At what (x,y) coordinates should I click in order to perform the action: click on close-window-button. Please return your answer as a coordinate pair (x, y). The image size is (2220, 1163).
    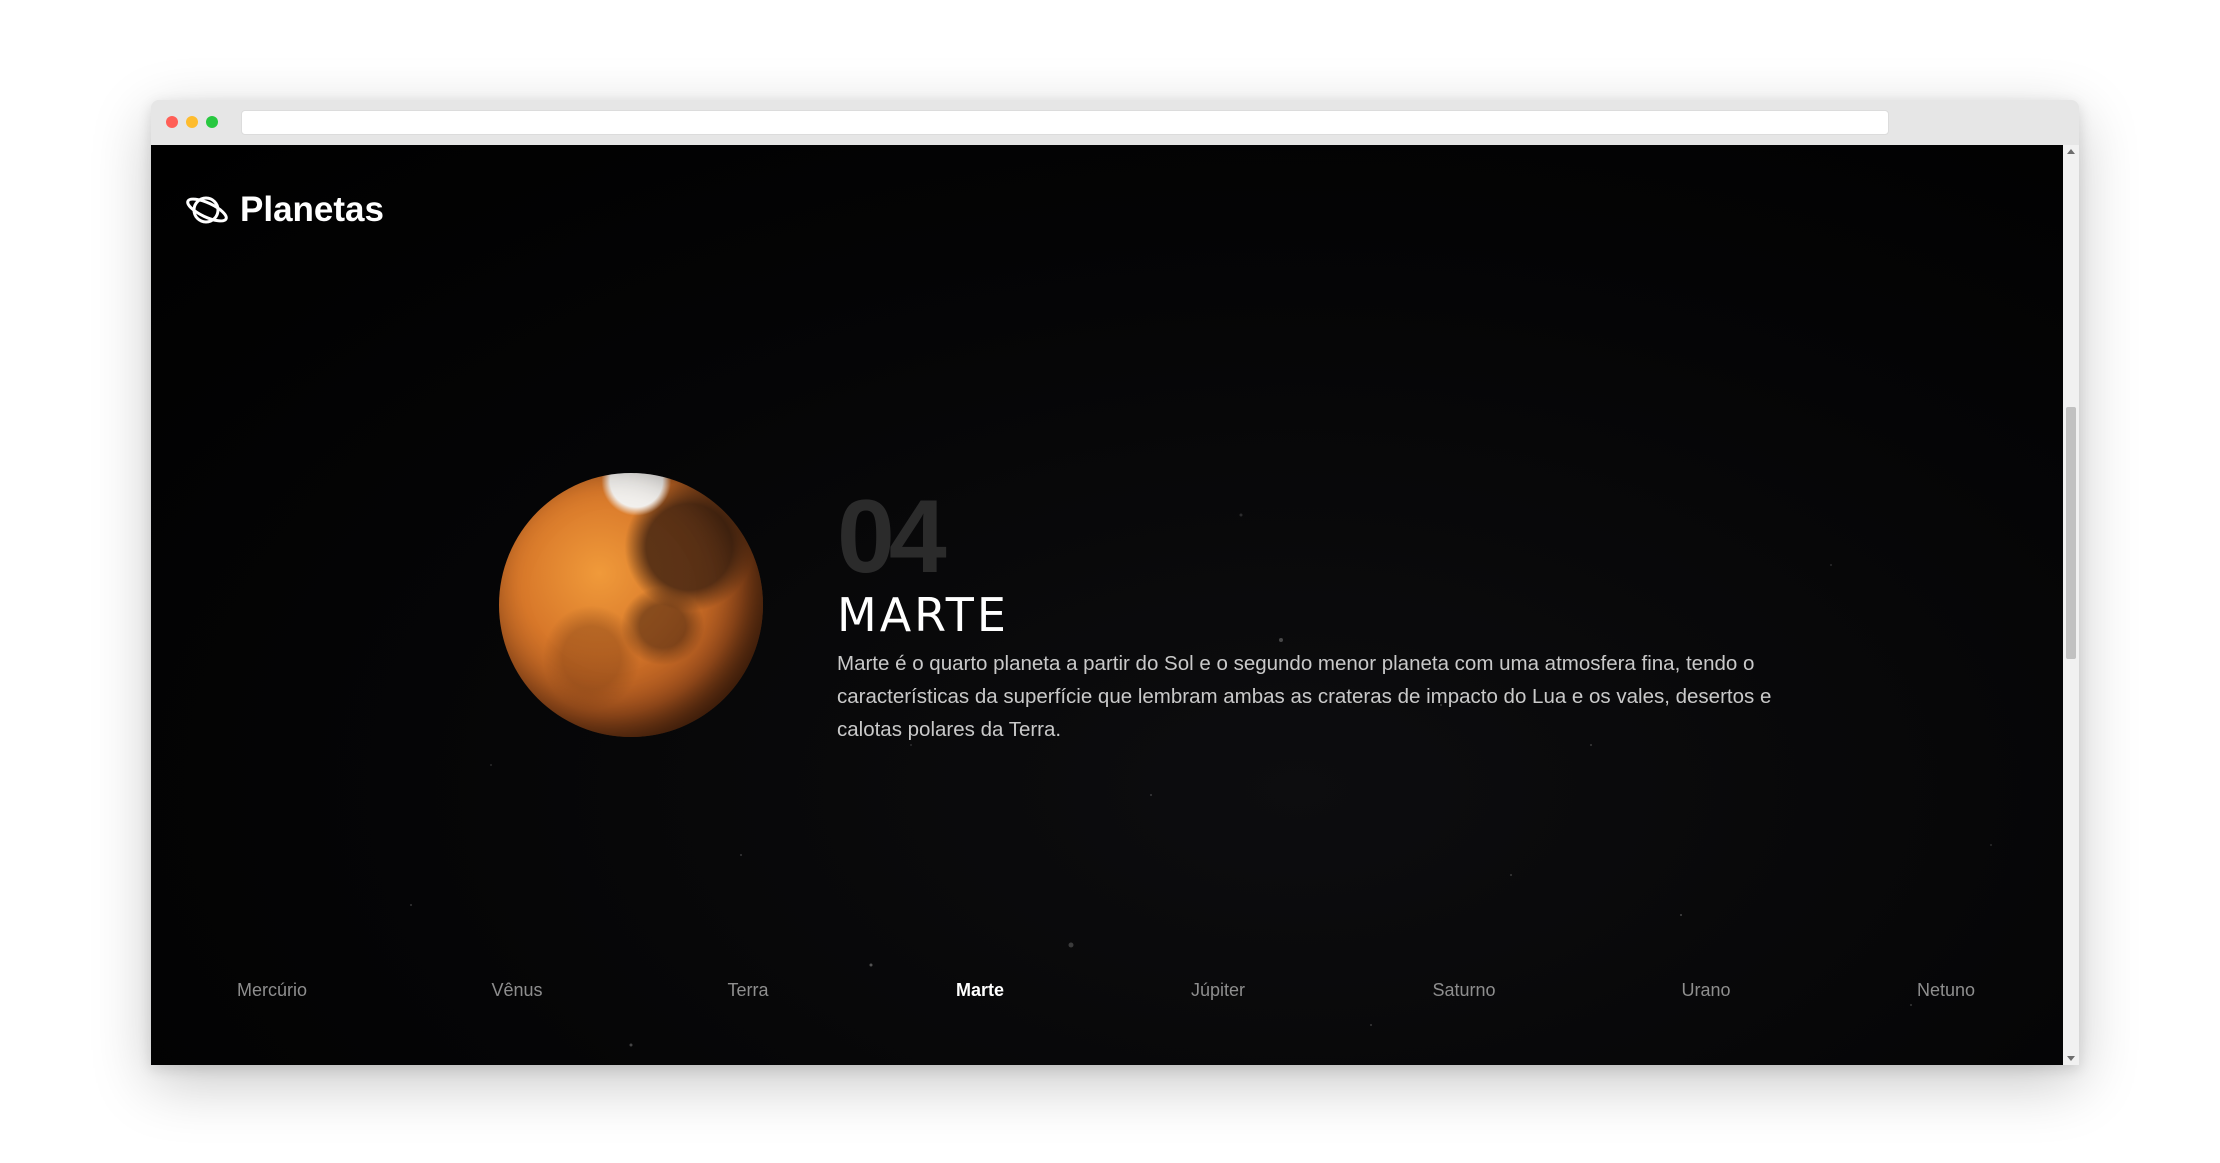
    Looking at the image, I should click on (172, 122).